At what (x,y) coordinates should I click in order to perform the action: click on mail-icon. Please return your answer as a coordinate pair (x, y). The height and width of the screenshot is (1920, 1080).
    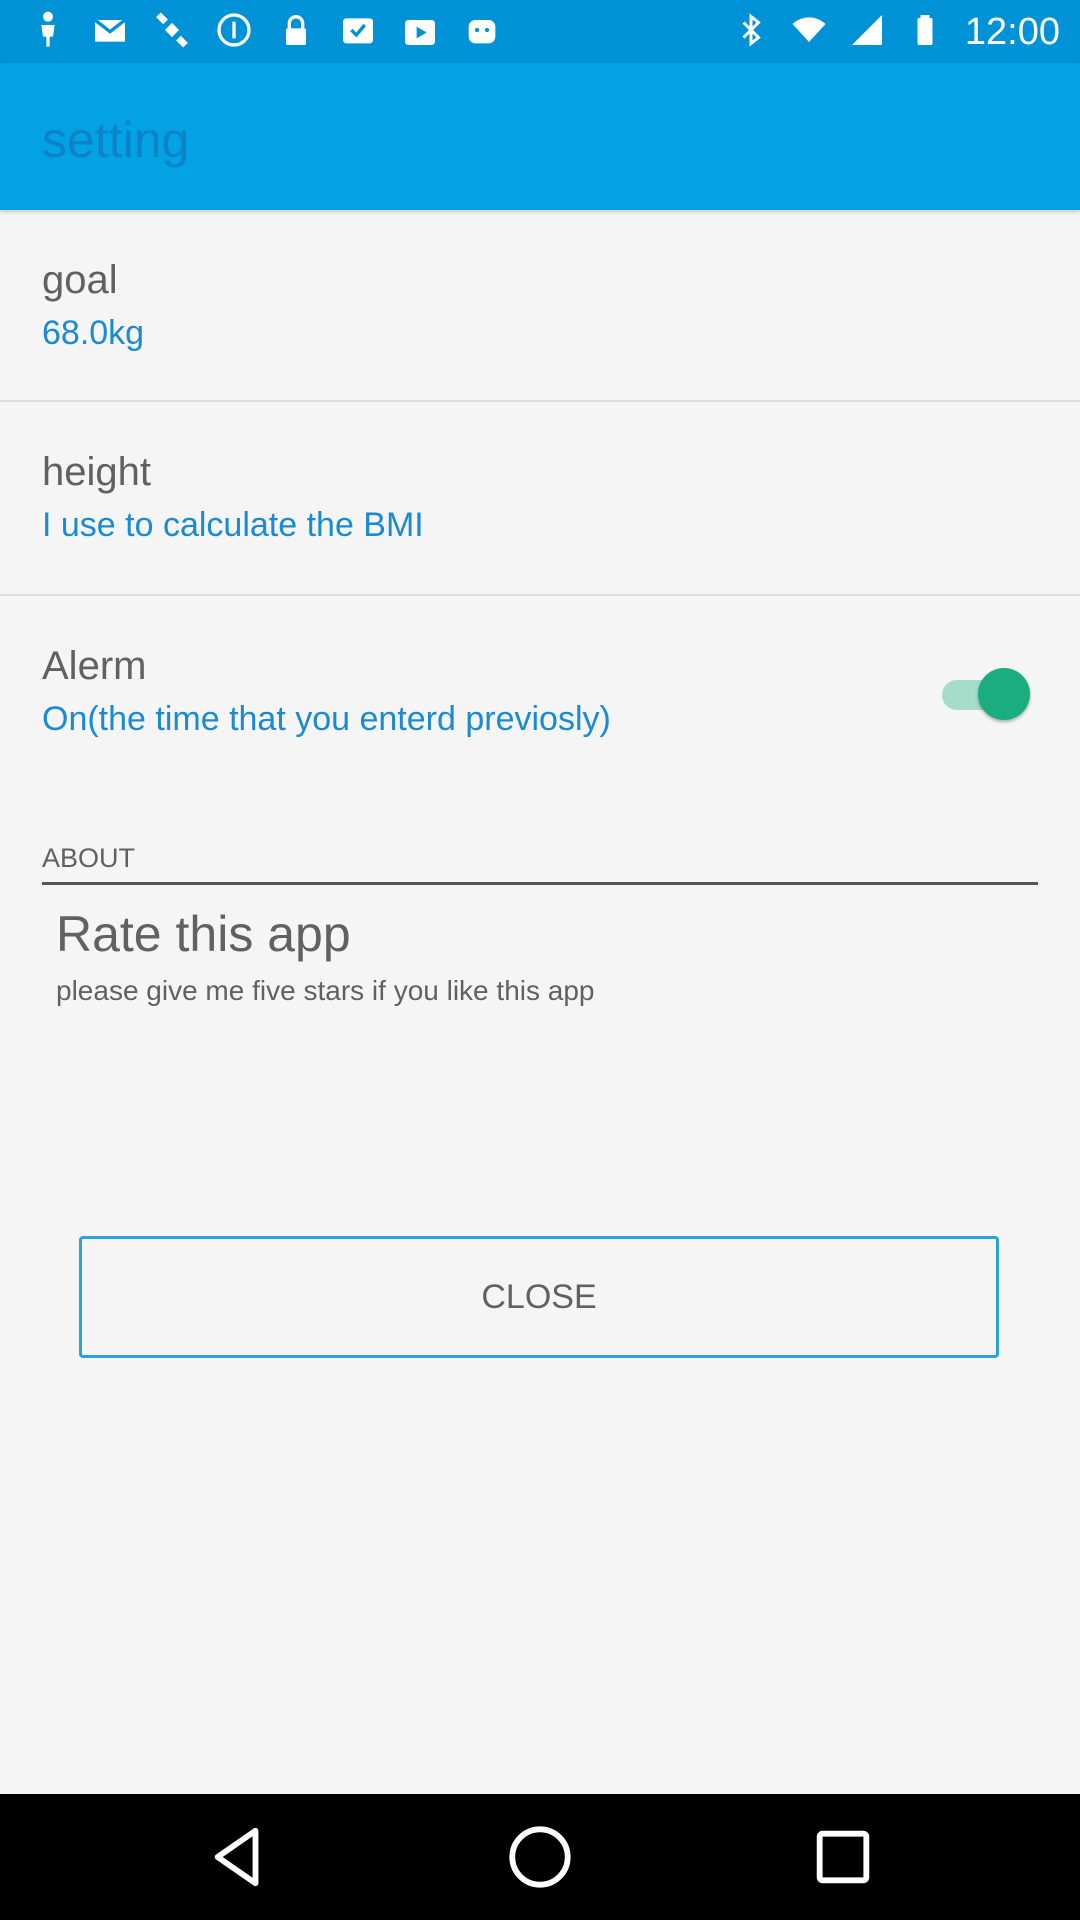
    Looking at the image, I should click on (110, 32).